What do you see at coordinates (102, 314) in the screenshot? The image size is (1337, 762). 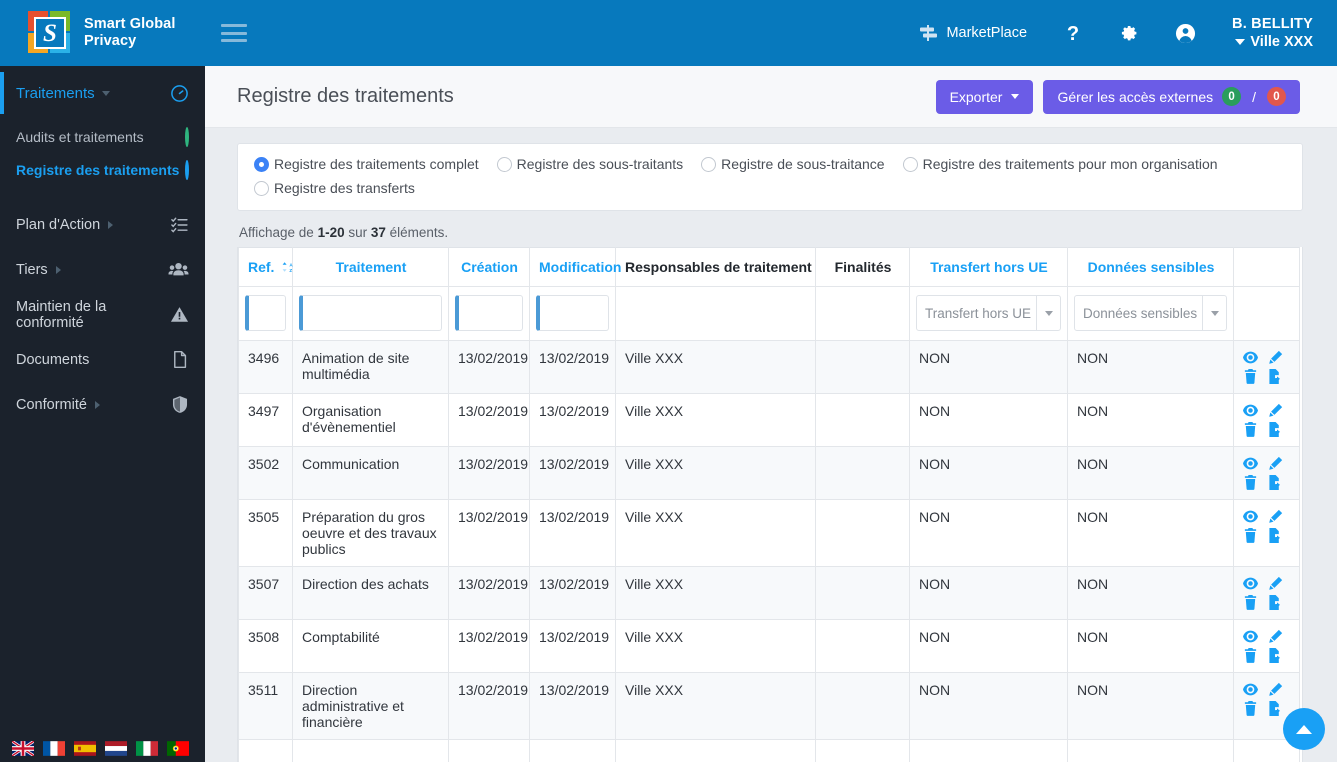 I see `sidebar-item-maintien-de-la-conformite: Maintien de la conformité` at bounding box center [102, 314].